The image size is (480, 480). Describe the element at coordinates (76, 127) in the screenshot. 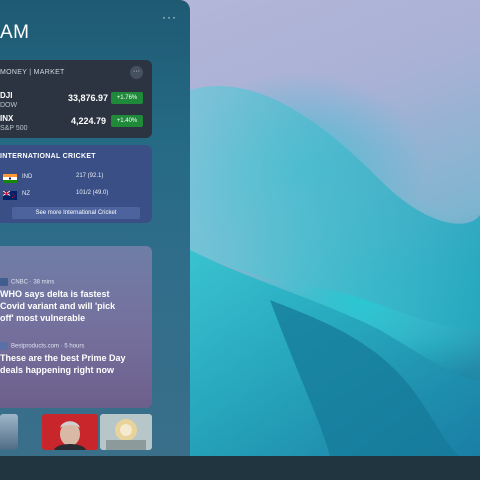

I see `stock-row: INX S&P 500 4,224.79 +1.40%` at that location.